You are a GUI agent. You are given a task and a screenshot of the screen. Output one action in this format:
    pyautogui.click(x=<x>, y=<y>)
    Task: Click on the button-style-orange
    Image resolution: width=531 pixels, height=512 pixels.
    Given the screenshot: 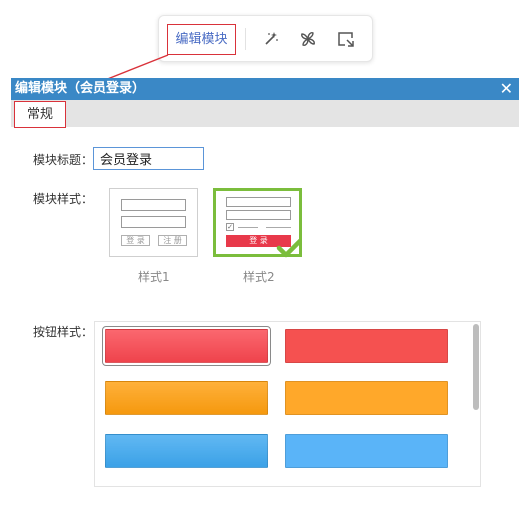 What is the action you would take?
    pyautogui.click(x=186, y=398)
    